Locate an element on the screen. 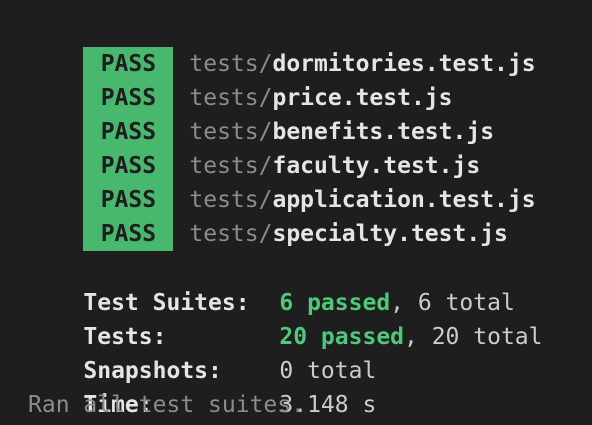  summary-tests: Tests: 20 passed, 20 total is located at coordinates (285, 318).